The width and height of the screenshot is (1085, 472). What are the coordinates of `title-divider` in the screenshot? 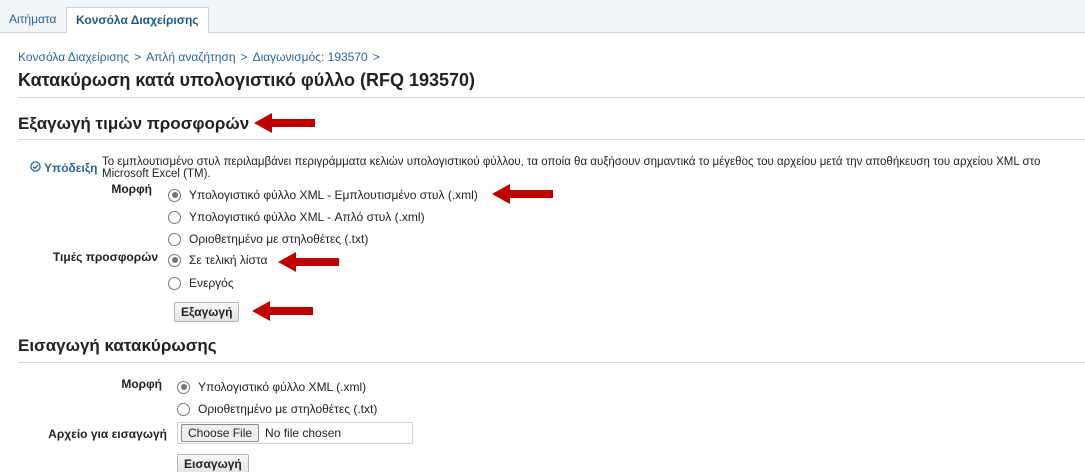 It's located at (551, 97).